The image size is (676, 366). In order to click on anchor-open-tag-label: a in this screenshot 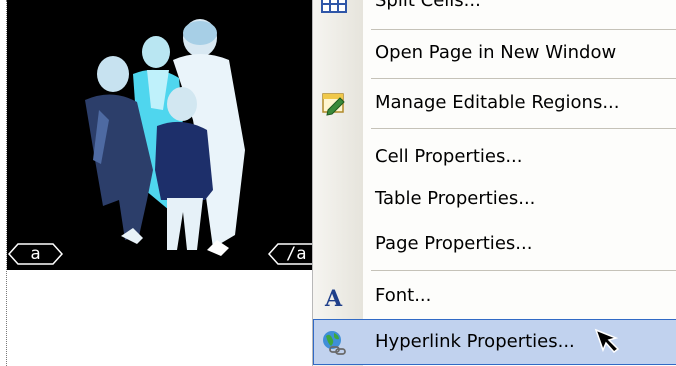, I will do `click(35, 254)`.